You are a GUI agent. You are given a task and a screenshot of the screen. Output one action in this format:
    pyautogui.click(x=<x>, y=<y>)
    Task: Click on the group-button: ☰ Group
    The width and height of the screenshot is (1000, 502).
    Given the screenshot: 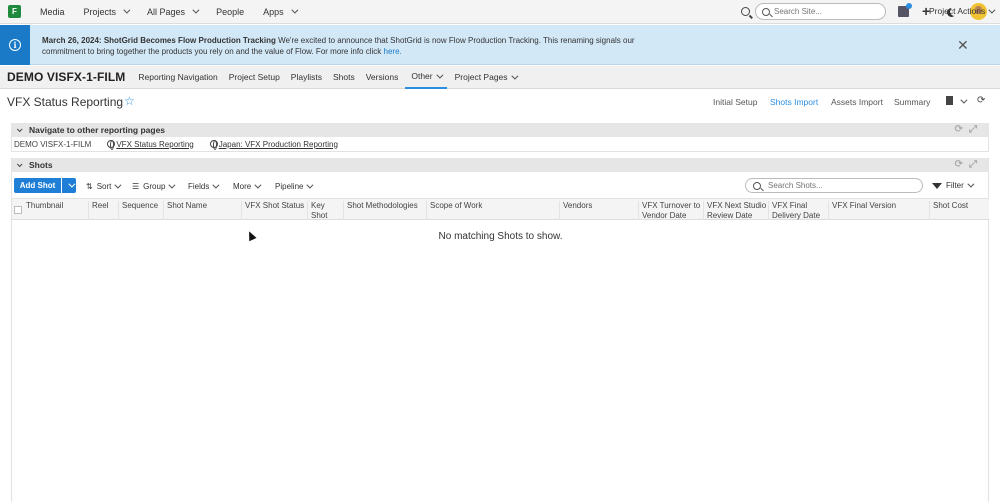 What is the action you would take?
    pyautogui.click(x=154, y=186)
    